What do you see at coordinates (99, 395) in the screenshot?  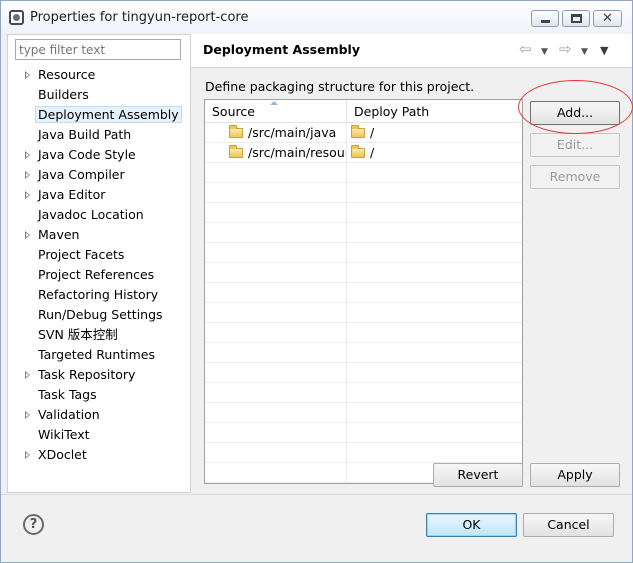 I see `tree-item: Task Tags` at bounding box center [99, 395].